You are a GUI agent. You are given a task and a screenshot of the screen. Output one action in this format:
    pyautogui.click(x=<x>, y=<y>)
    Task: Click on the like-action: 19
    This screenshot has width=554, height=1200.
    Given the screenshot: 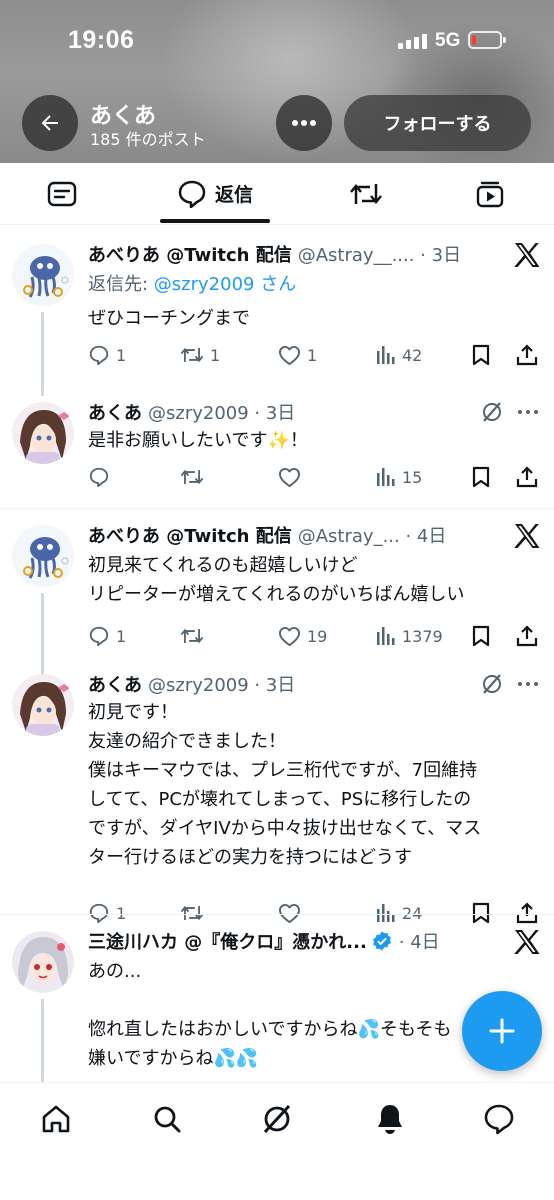 What is the action you would take?
    pyautogui.click(x=302, y=636)
    